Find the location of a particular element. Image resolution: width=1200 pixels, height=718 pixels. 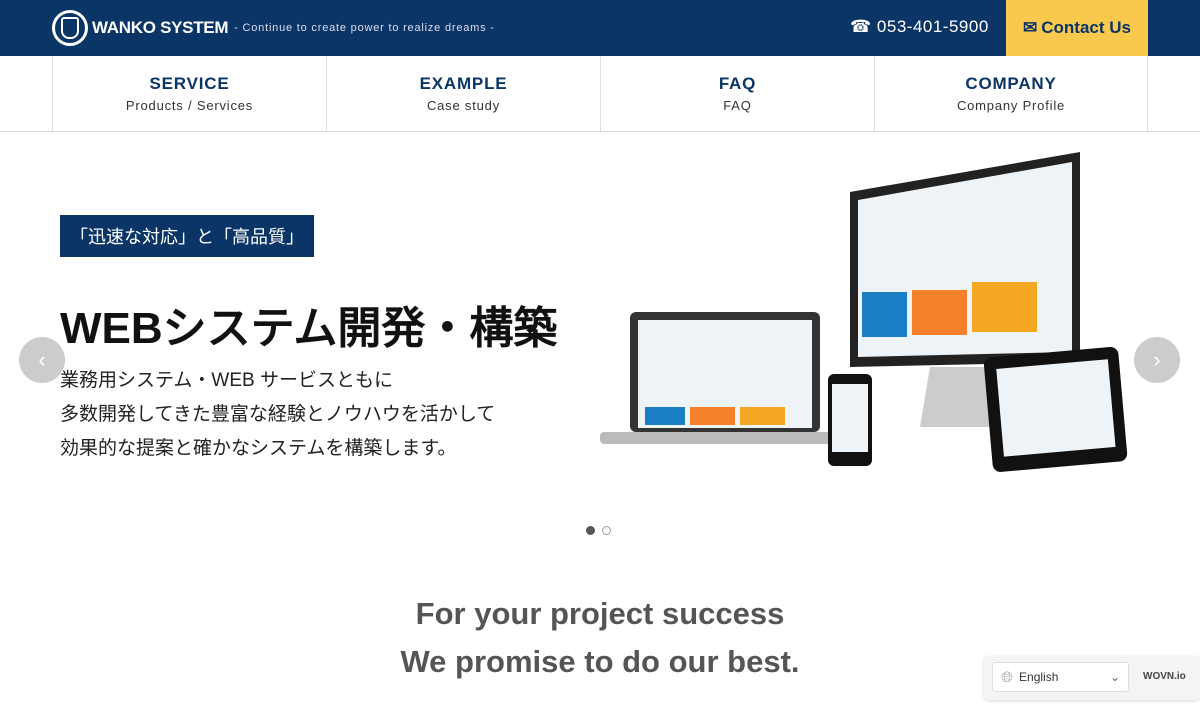

phone-number: ☎ 053-401-5900 is located at coordinates (919, 27).